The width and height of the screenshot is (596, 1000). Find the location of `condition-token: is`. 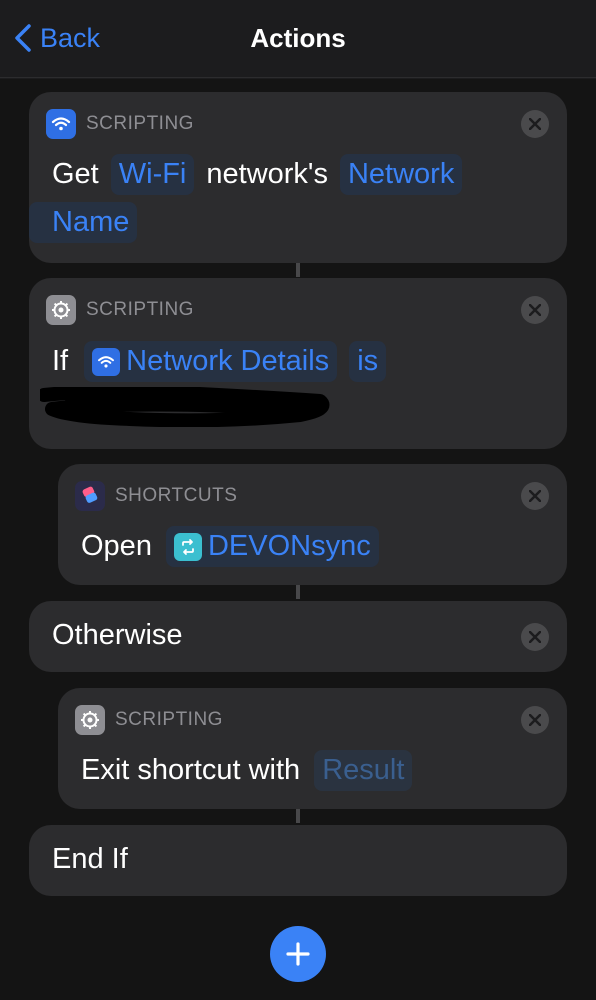

condition-token: is is located at coordinates (368, 361).